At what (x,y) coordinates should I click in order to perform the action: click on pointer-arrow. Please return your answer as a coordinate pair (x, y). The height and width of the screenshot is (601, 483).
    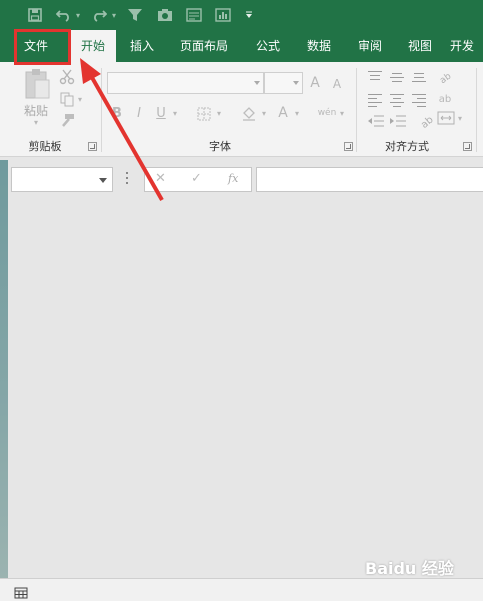
    Looking at the image, I should click on (122, 129).